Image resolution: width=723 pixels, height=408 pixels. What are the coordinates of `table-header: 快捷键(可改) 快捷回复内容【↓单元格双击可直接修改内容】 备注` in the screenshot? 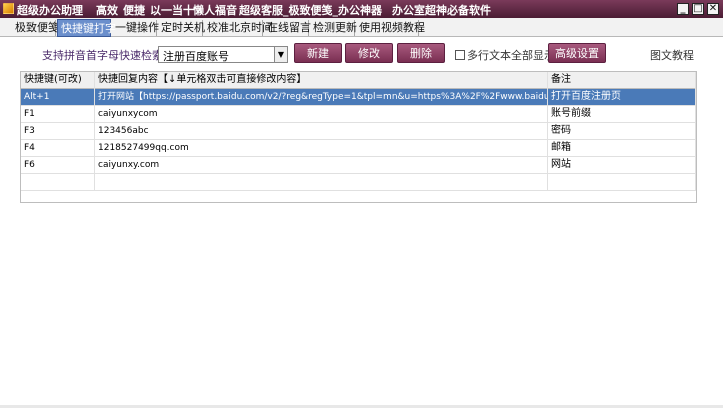 It's located at (358, 80).